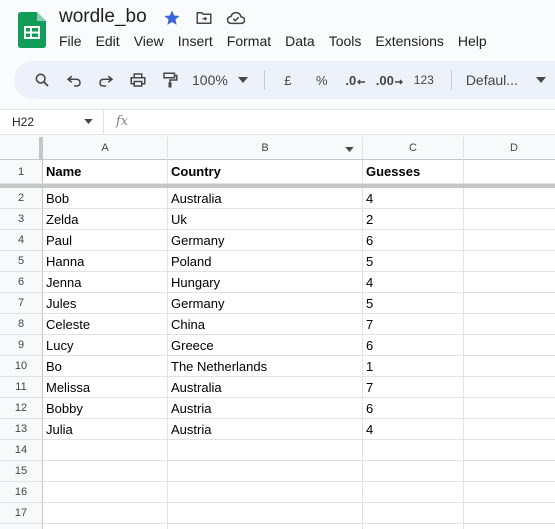 The width and height of the screenshot is (555, 529). What do you see at coordinates (105, 366) in the screenshot?
I see `table-cell: Bo` at bounding box center [105, 366].